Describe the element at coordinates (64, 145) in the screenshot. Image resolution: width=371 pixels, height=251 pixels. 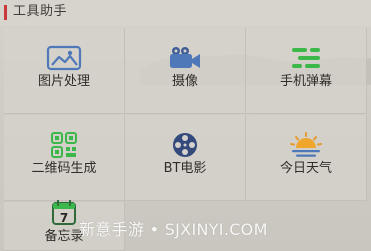
I see `qr-code-icon` at that location.